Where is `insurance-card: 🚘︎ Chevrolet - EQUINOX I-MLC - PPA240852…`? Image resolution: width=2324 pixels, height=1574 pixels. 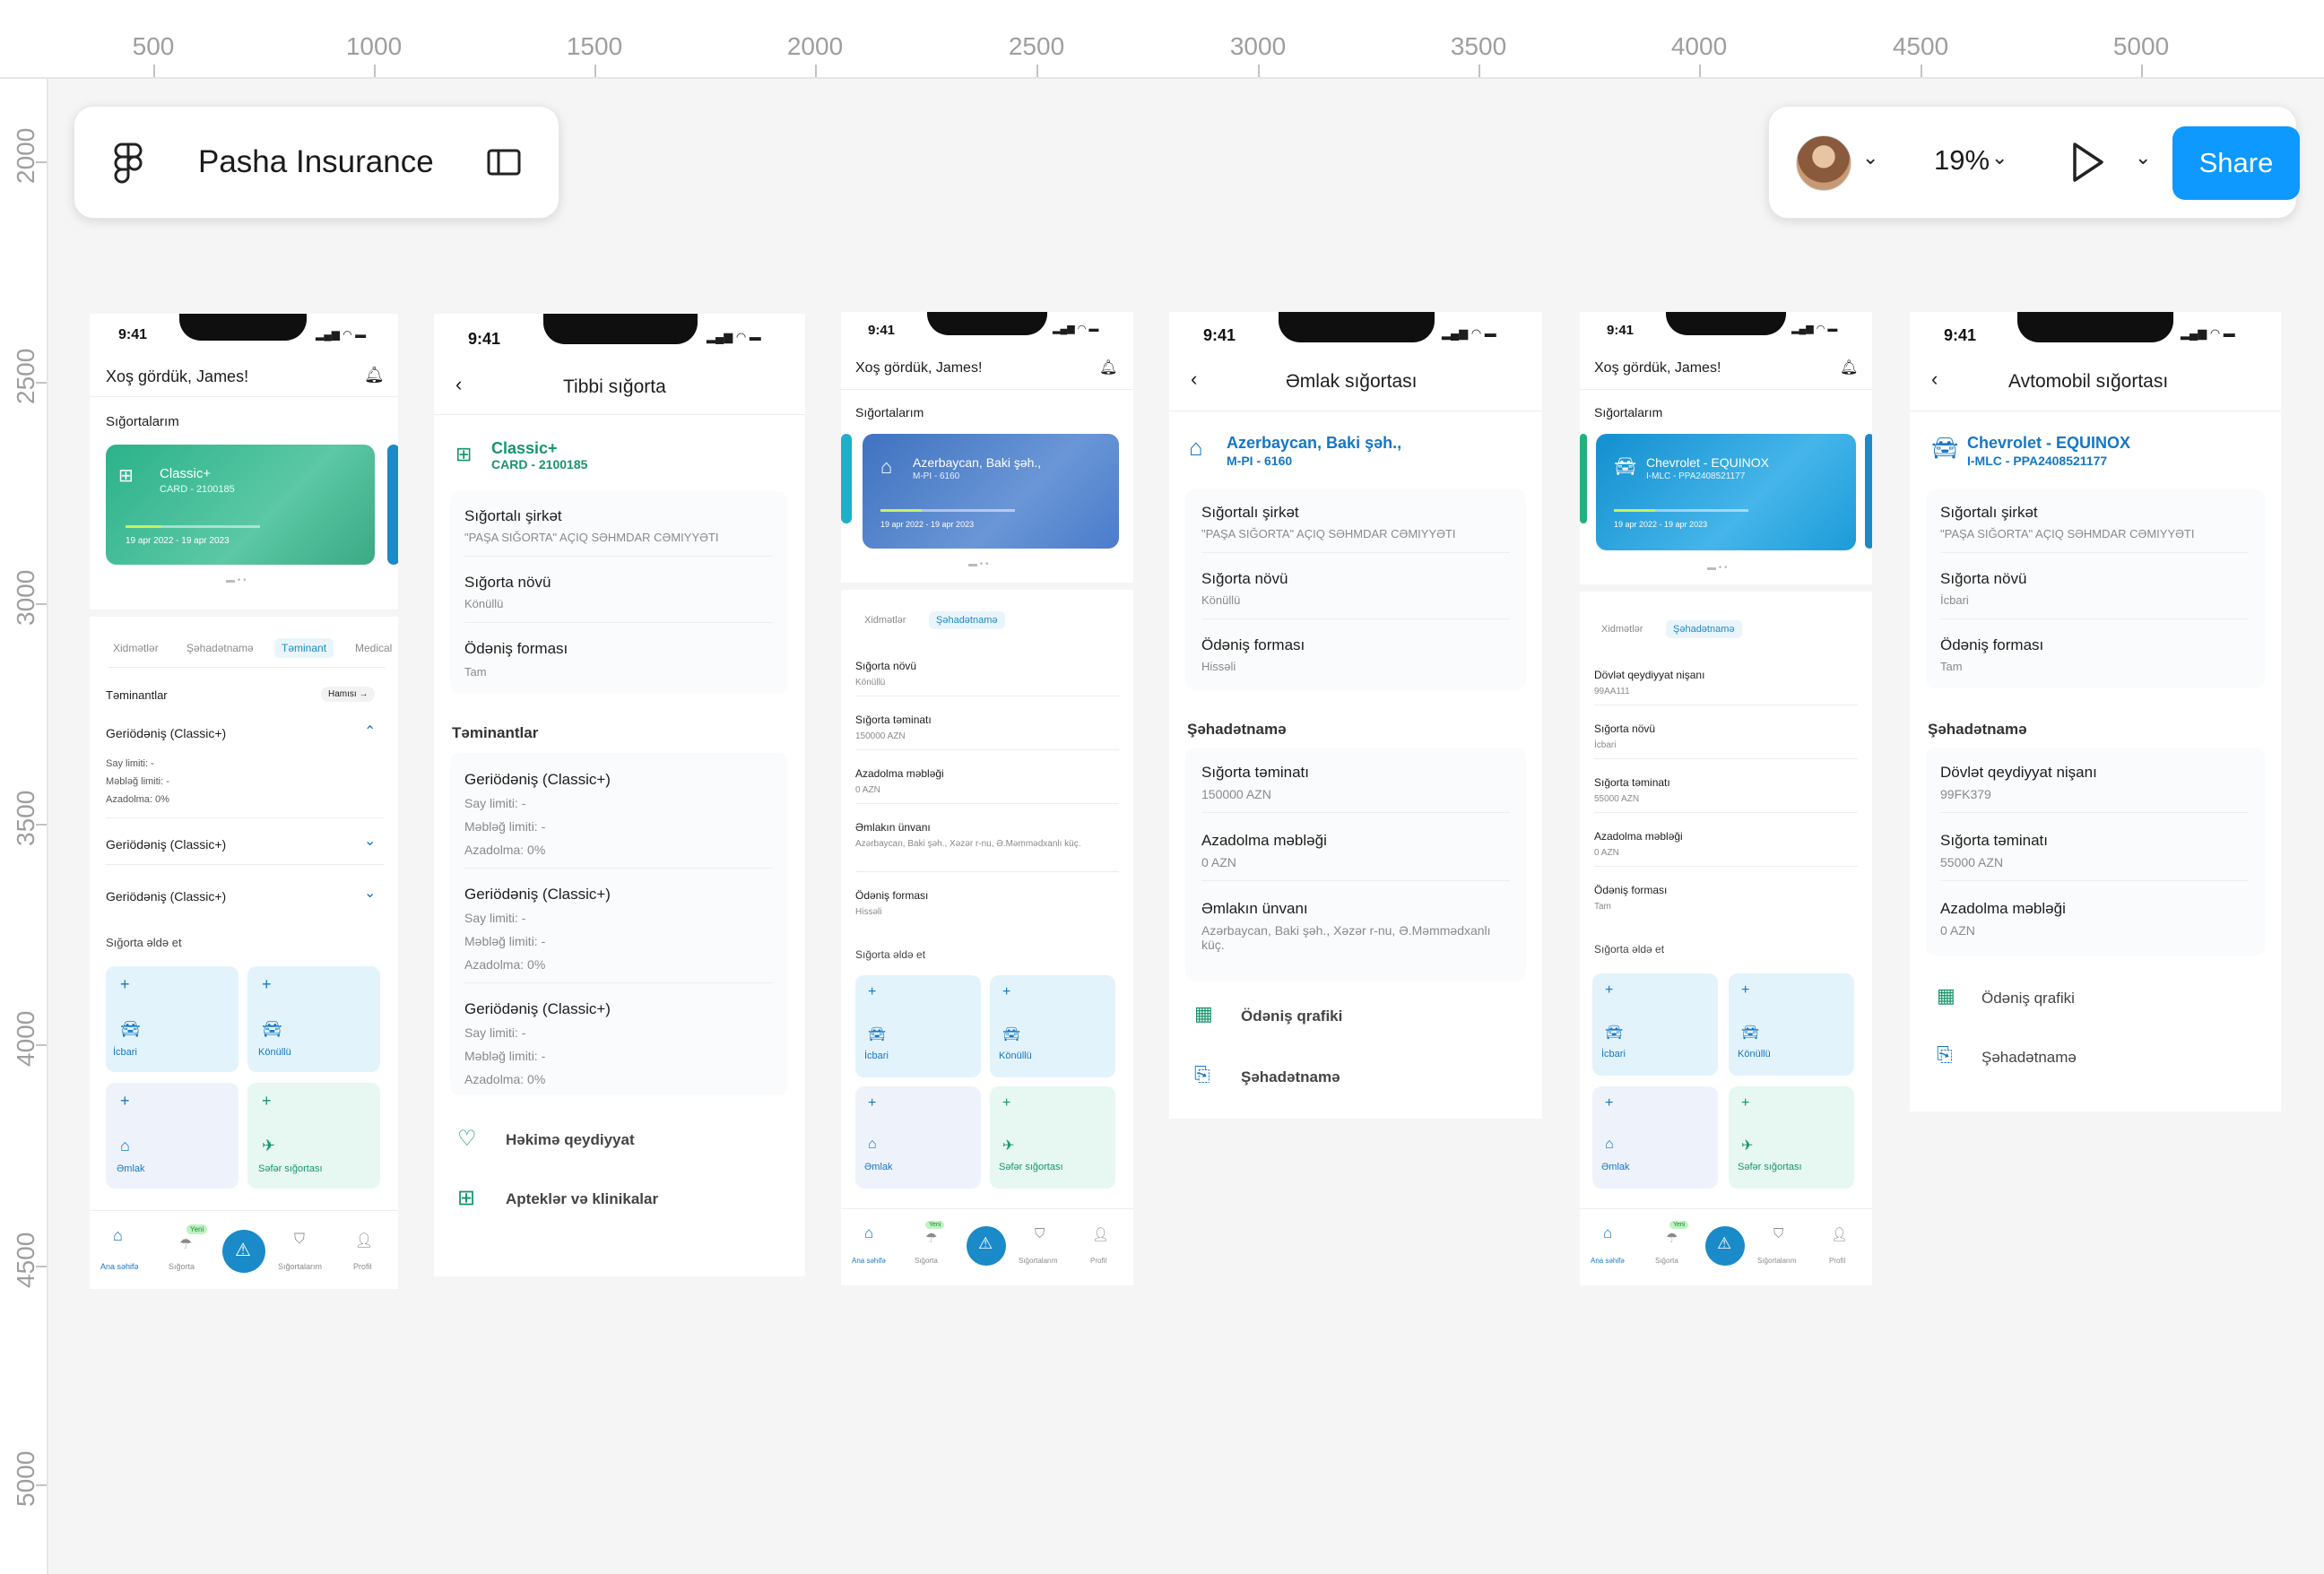 insurance-card: 🚘︎ Chevrolet - EQUINOX I-MLC - PPA240852… is located at coordinates (1726, 492).